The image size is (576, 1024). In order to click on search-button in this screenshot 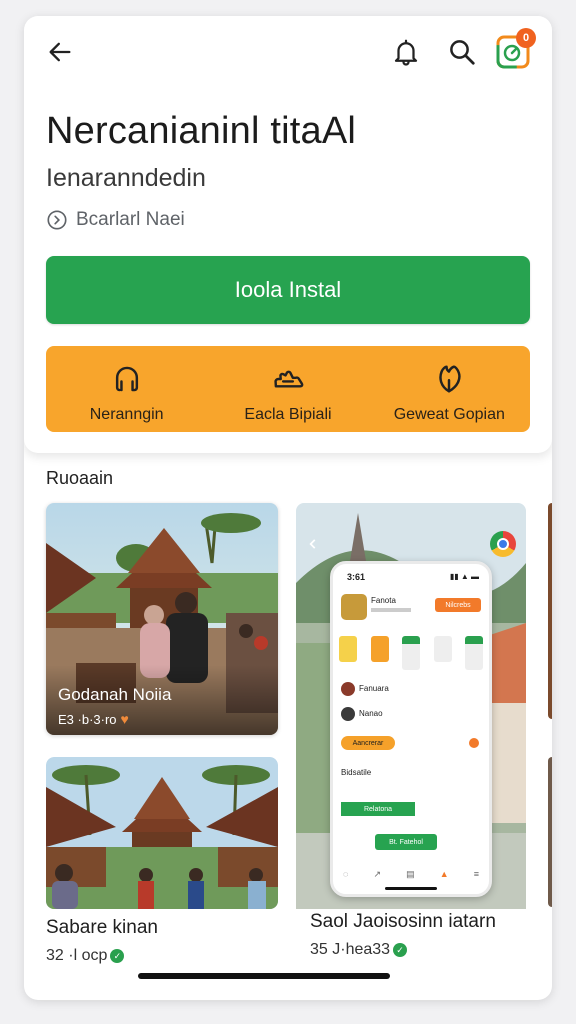, I will do `click(462, 52)`.